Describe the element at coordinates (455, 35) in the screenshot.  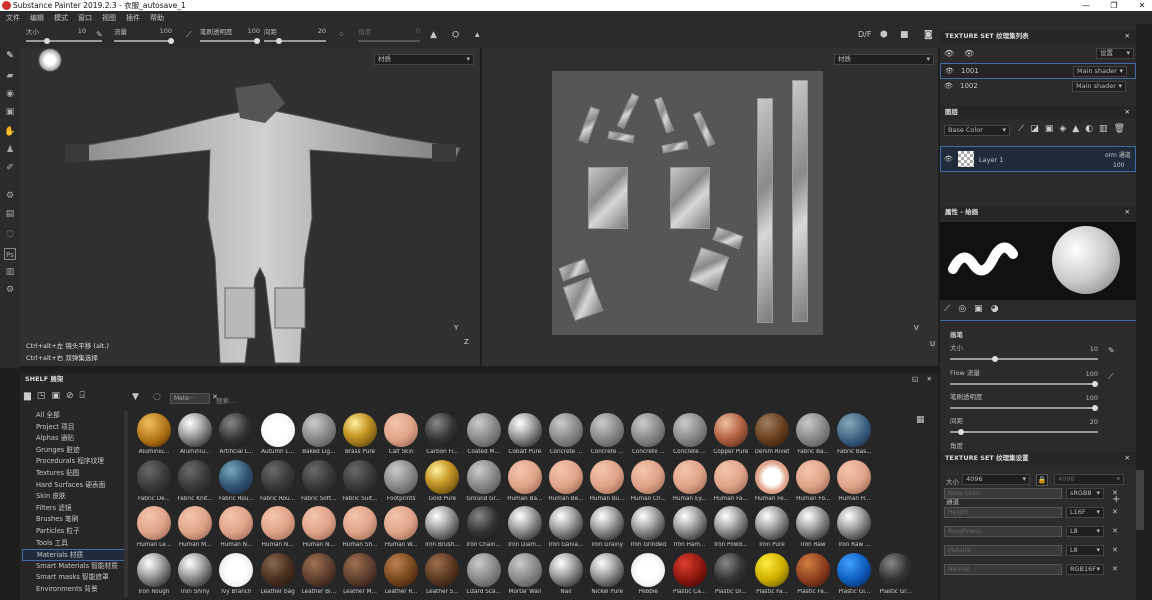
I see `lazy-mouse-icon: ⛭` at that location.